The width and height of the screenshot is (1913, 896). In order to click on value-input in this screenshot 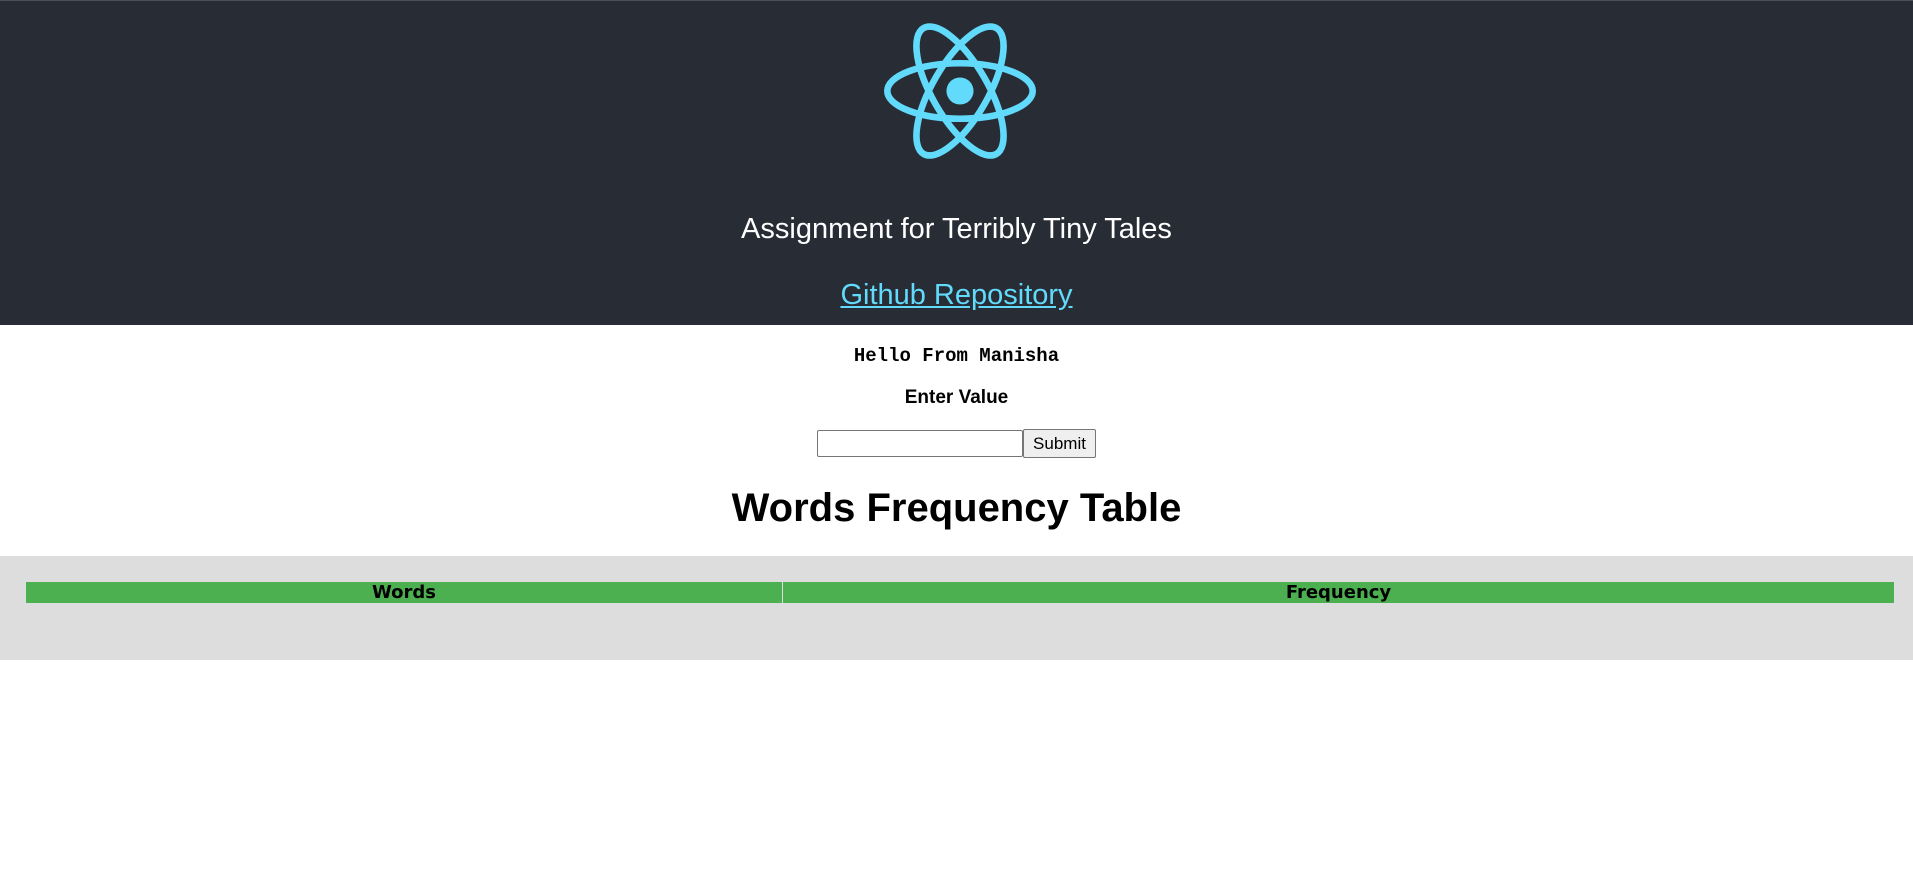, I will do `click(920, 443)`.